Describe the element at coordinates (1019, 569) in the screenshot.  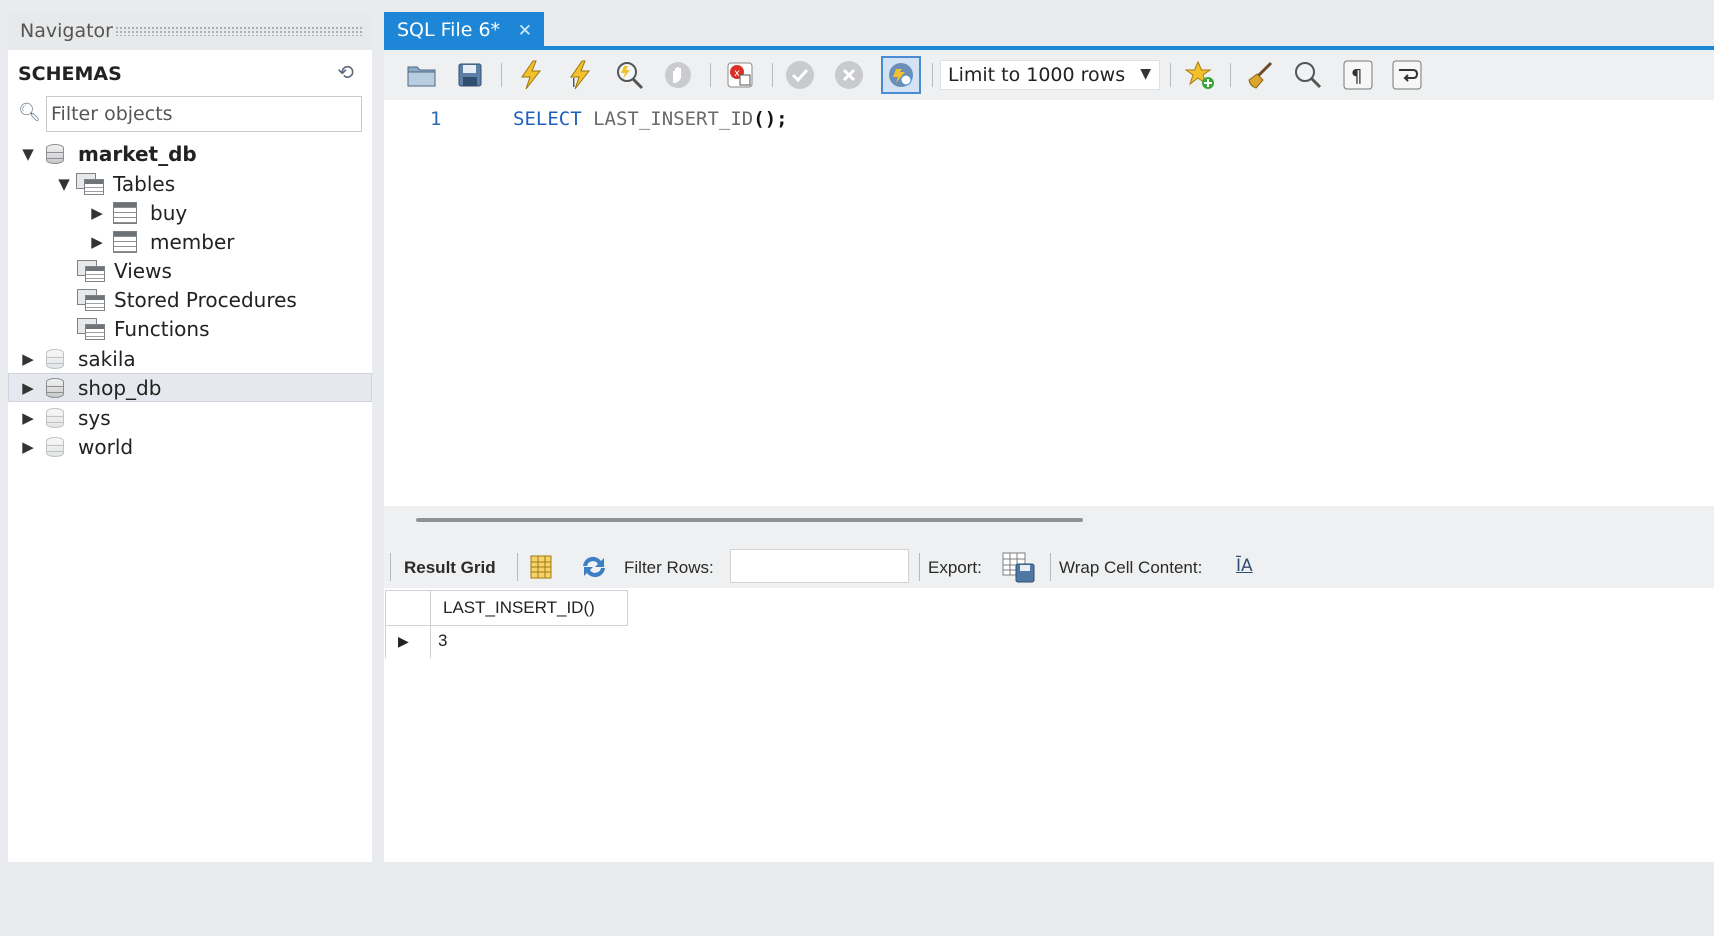
I see `export-icon` at that location.